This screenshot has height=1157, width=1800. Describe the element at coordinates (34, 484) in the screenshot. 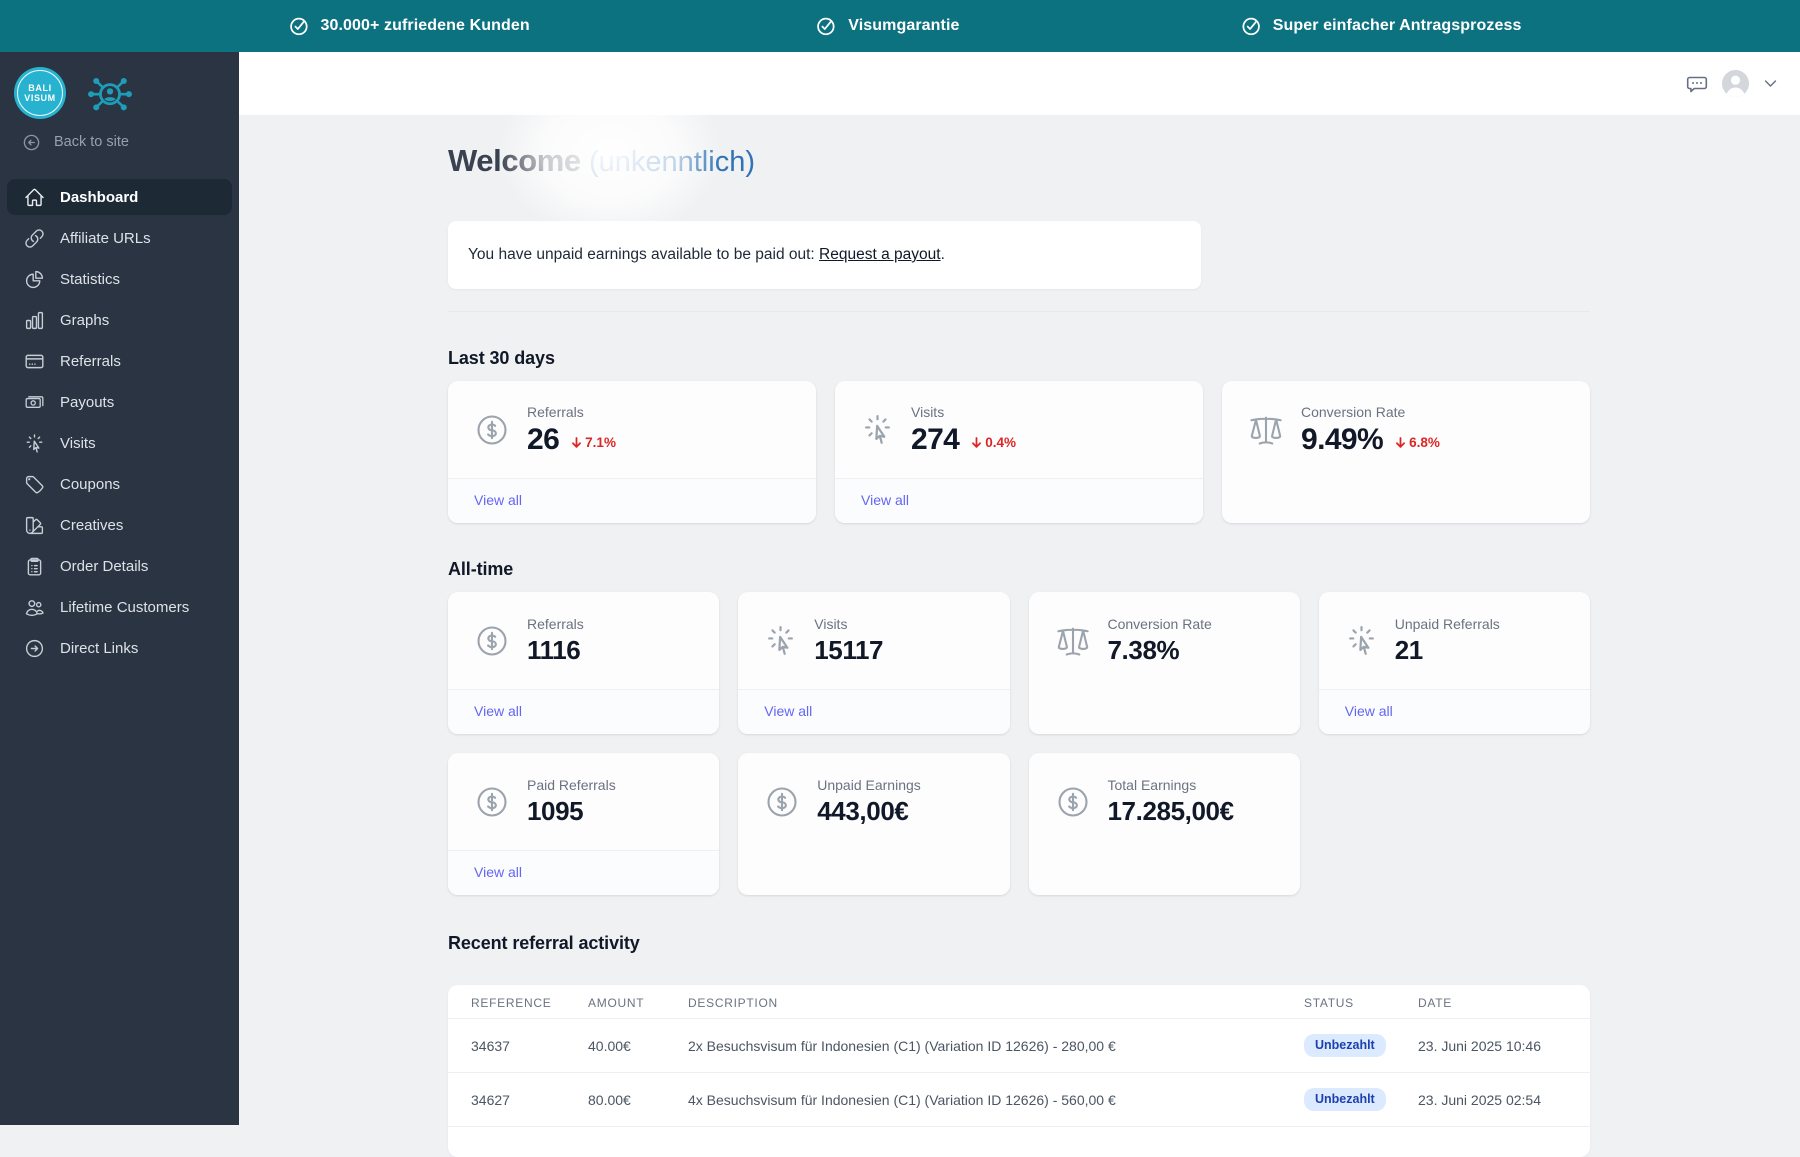

I see `tag-icon` at that location.